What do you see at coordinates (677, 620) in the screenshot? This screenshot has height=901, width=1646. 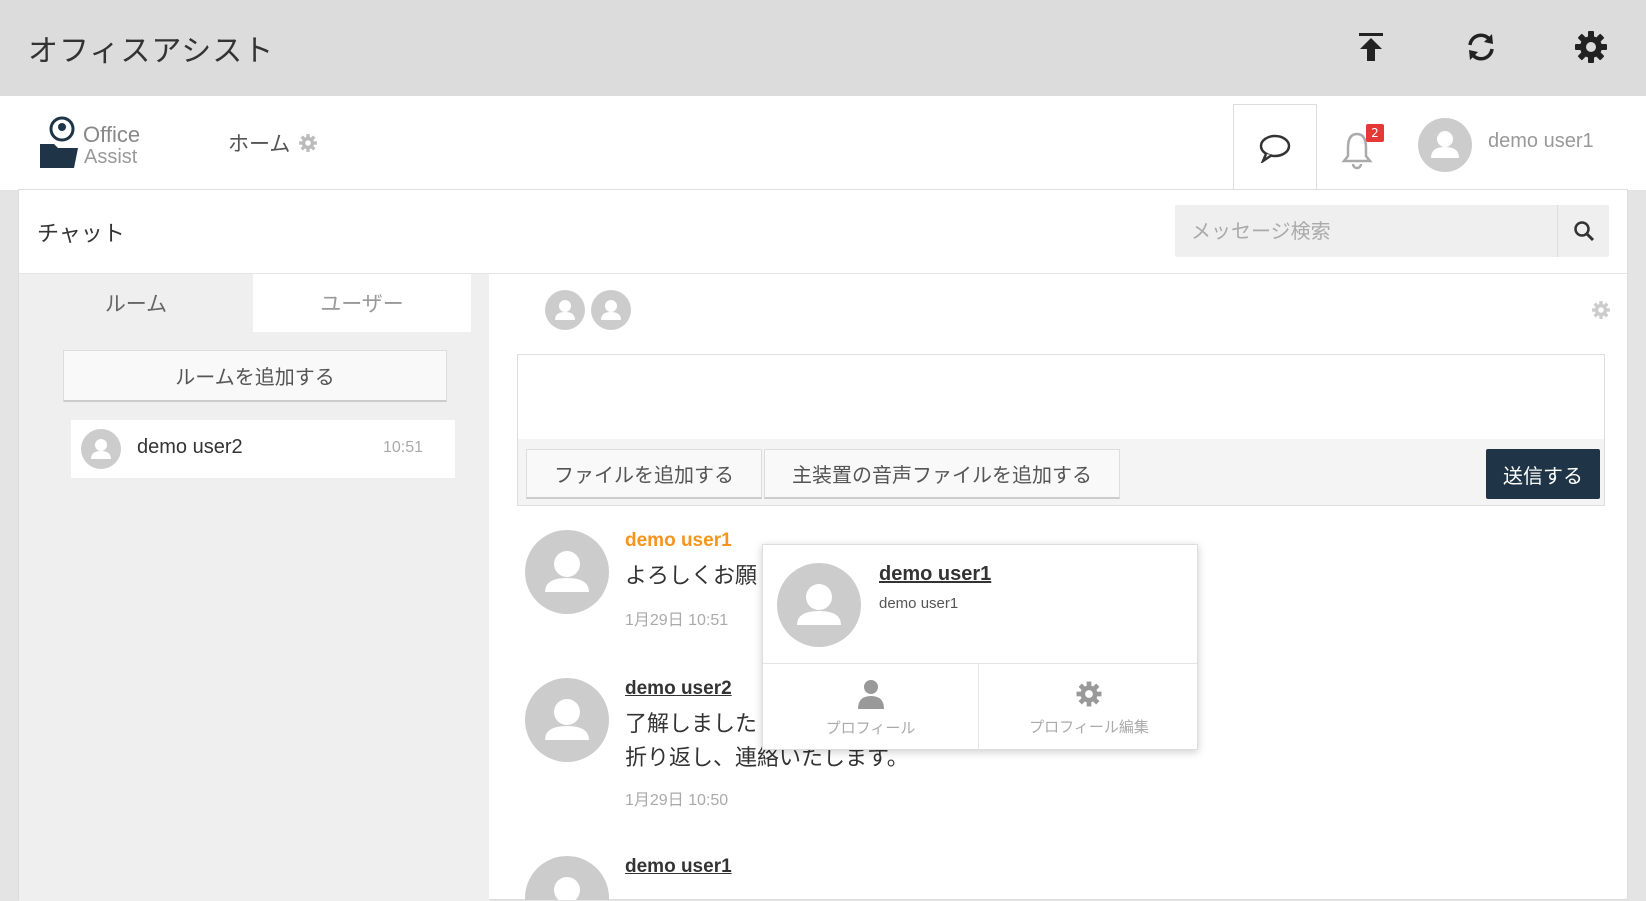 I see `message-time: 1月29日 10:51` at bounding box center [677, 620].